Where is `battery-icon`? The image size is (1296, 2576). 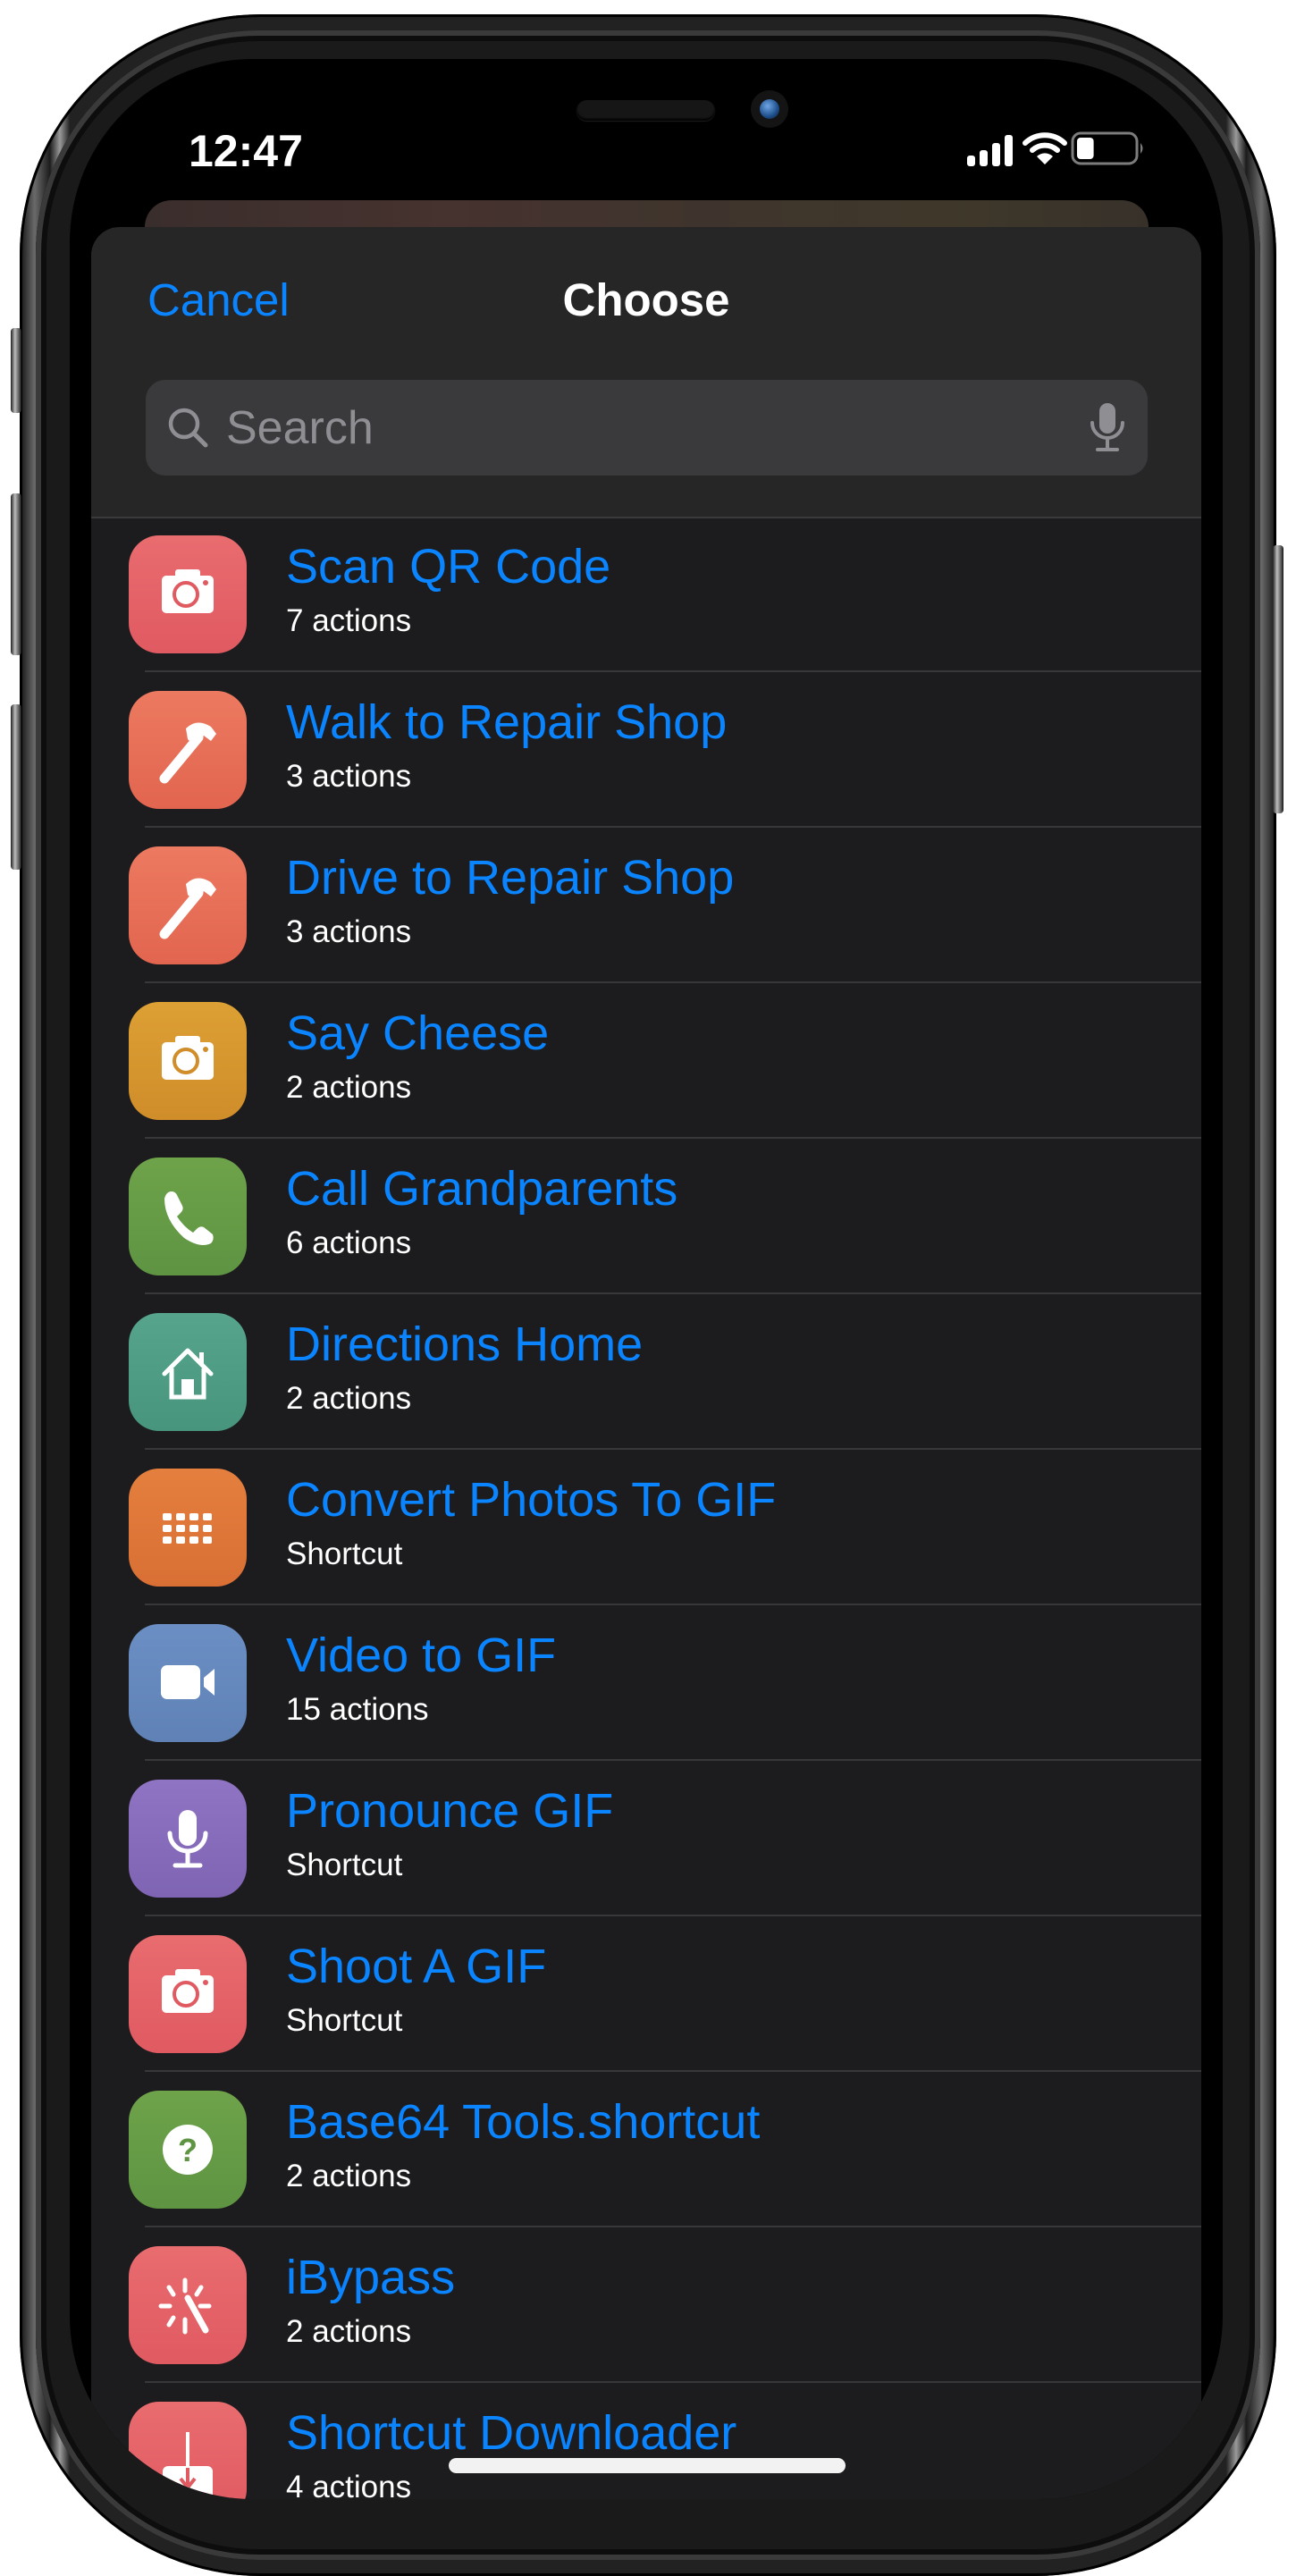 battery-icon is located at coordinates (1107, 148).